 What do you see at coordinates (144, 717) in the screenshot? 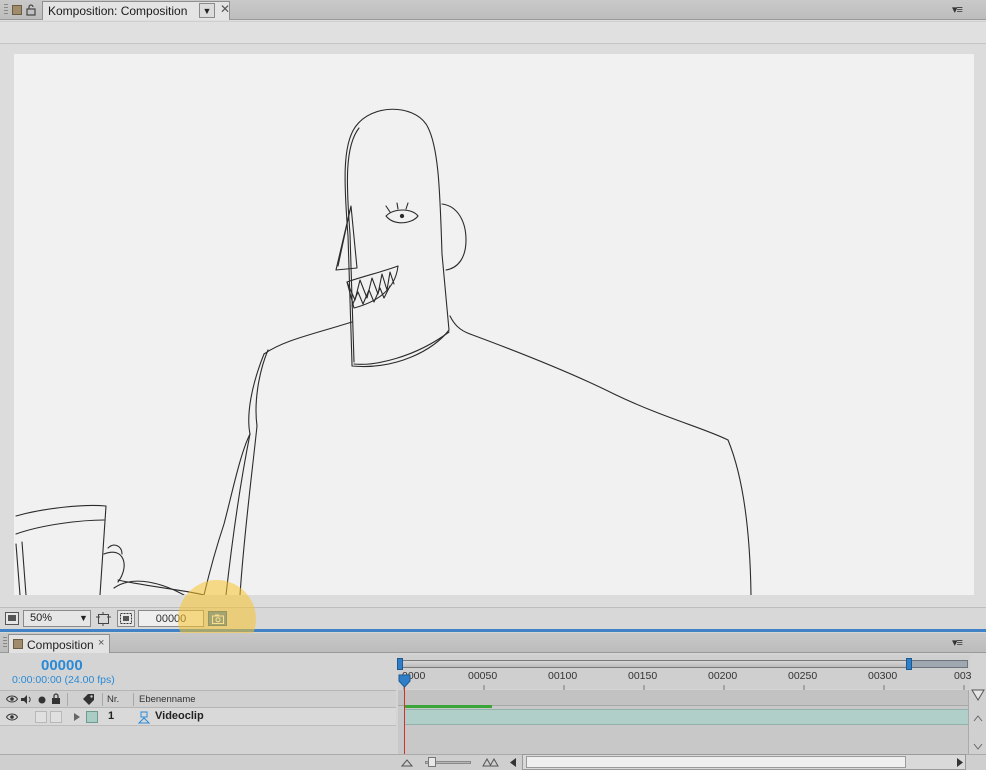
I see `footage-icon` at bounding box center [144, 717].